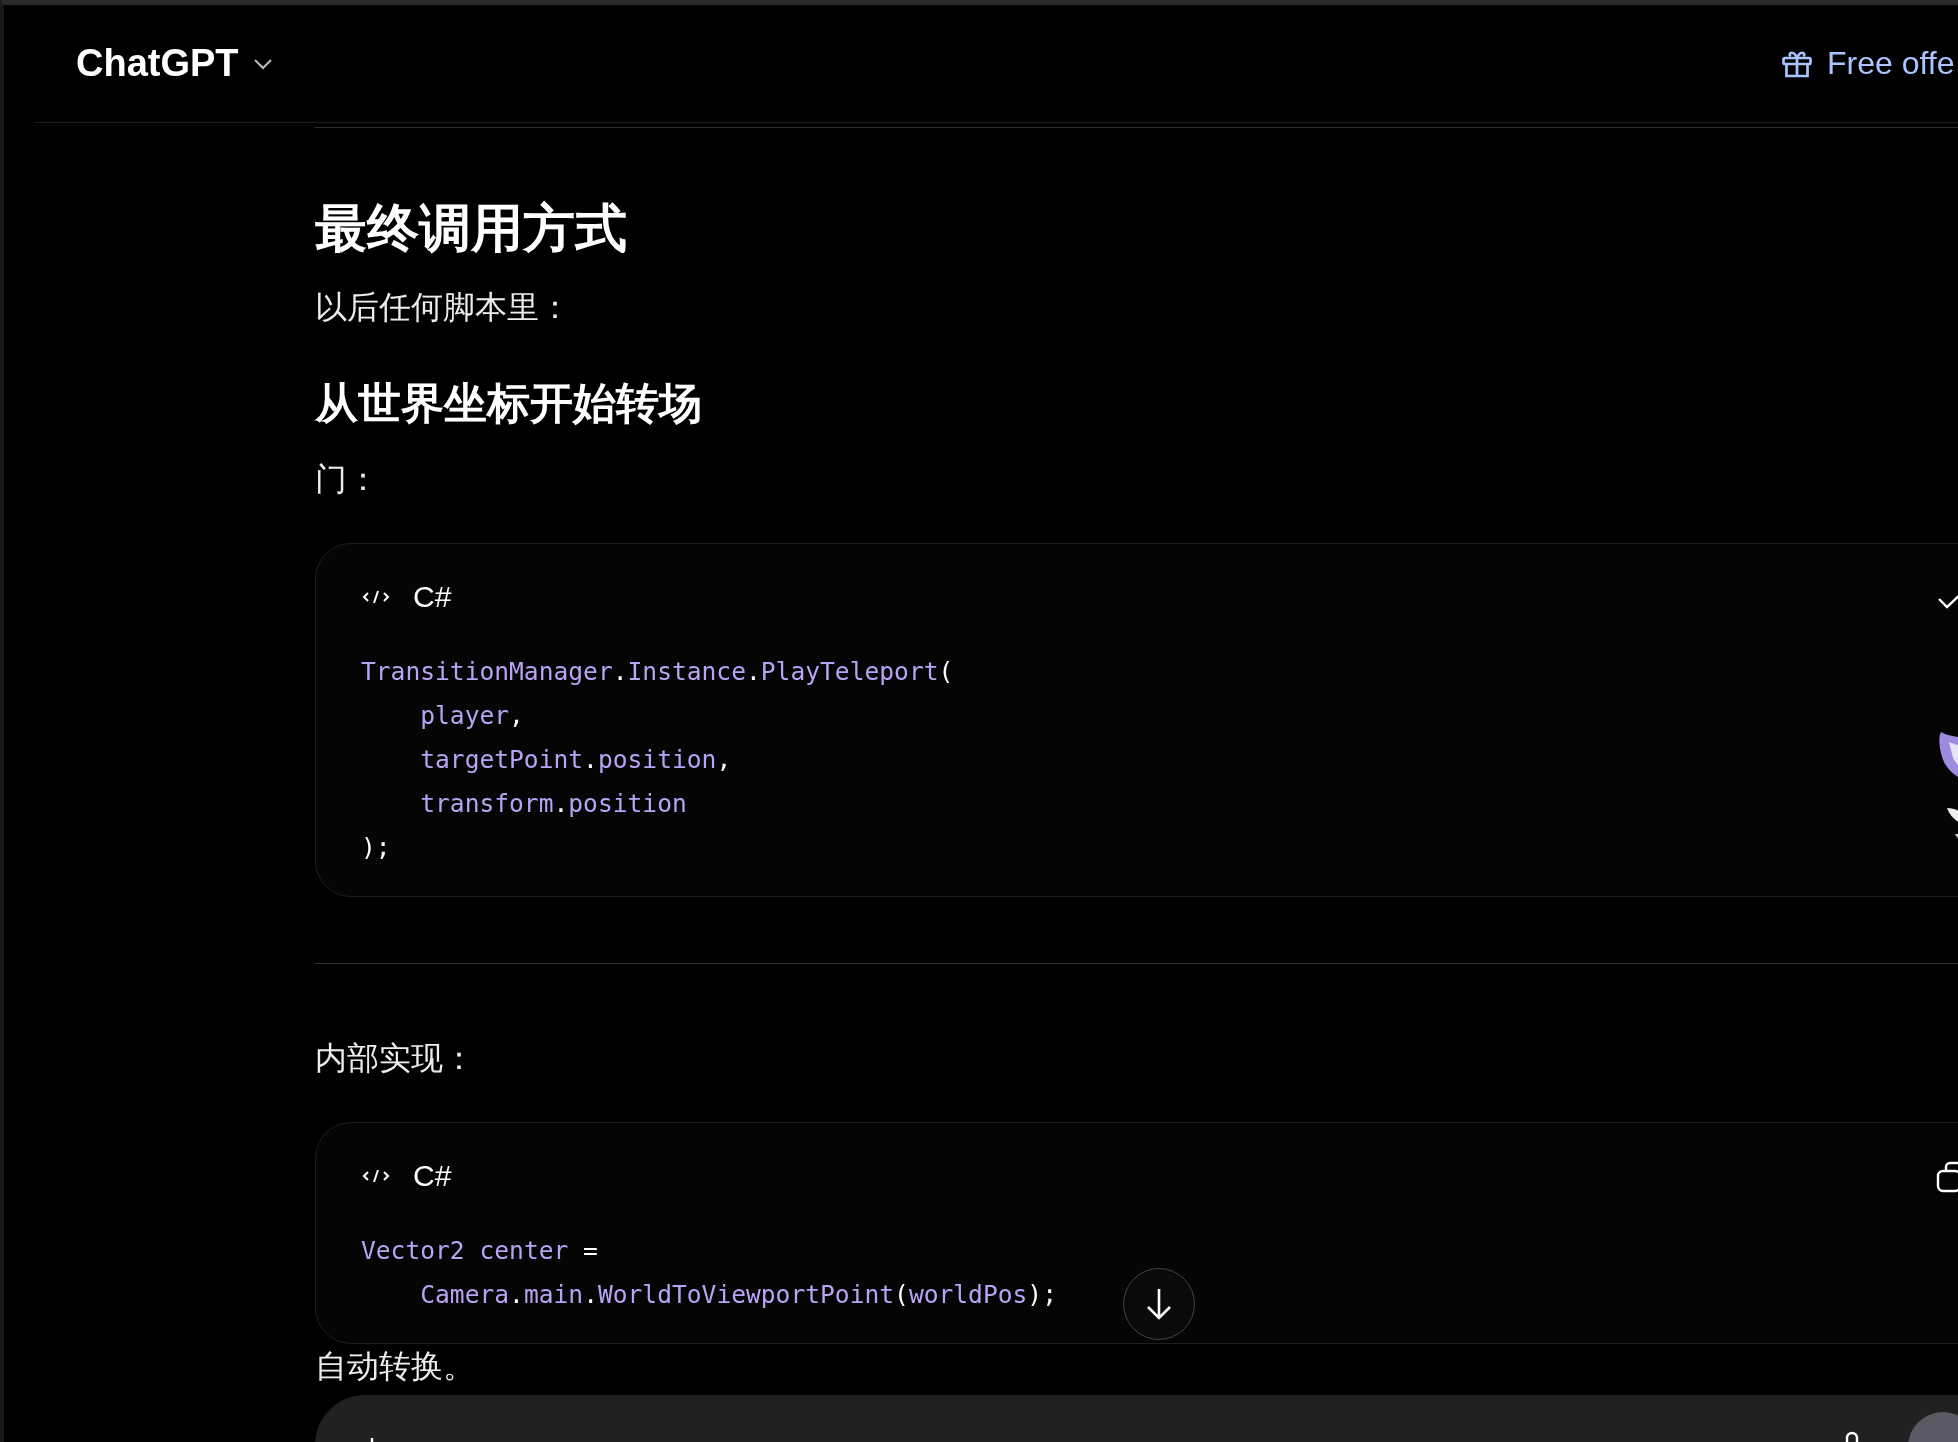 The width and height of the screenshot is (1958, 1442). What do you see at coordinates (376, 848) in the screenshot?
I see `code-line: );` at bounding box center [376, 848].